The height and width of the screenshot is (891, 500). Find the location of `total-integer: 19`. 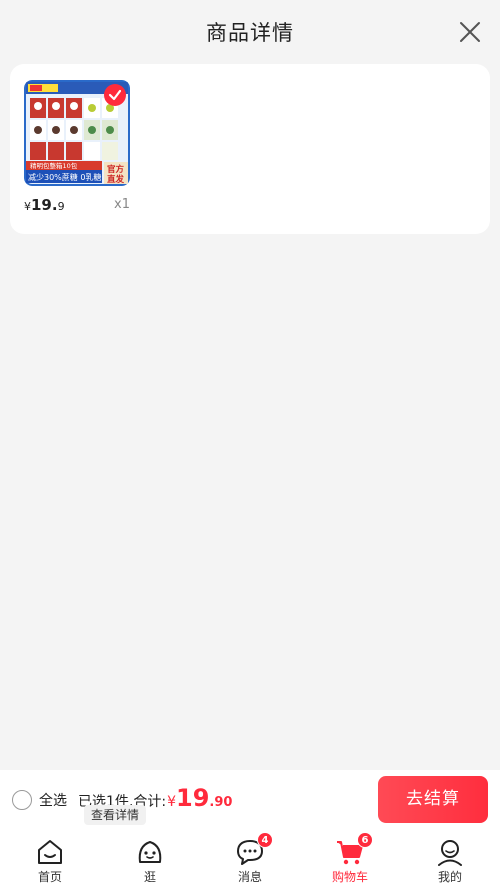

total-integer: 19 is located at coordinates (193, 798).